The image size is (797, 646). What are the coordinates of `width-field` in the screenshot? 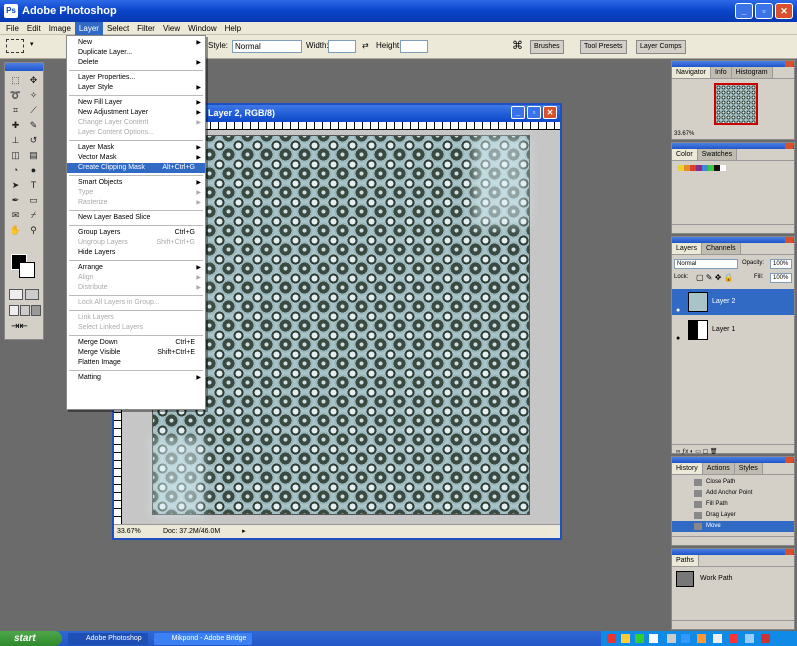 It's located at (342, 46).